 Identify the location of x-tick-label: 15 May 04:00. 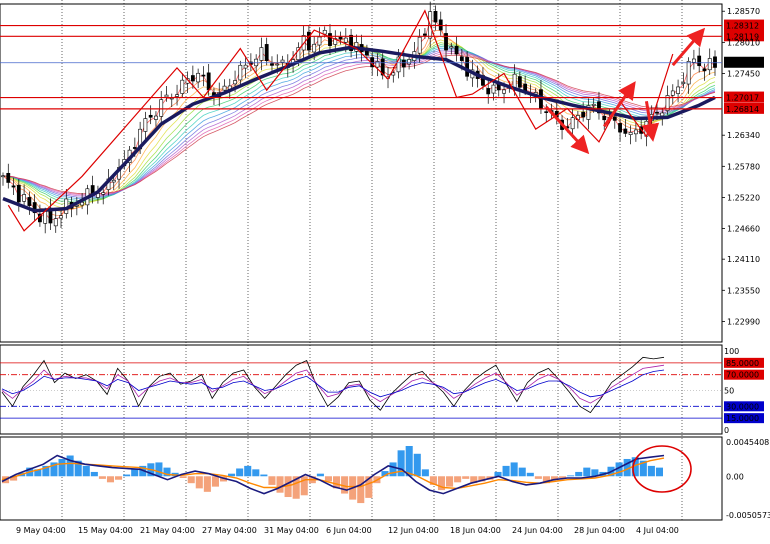
(105, 530).